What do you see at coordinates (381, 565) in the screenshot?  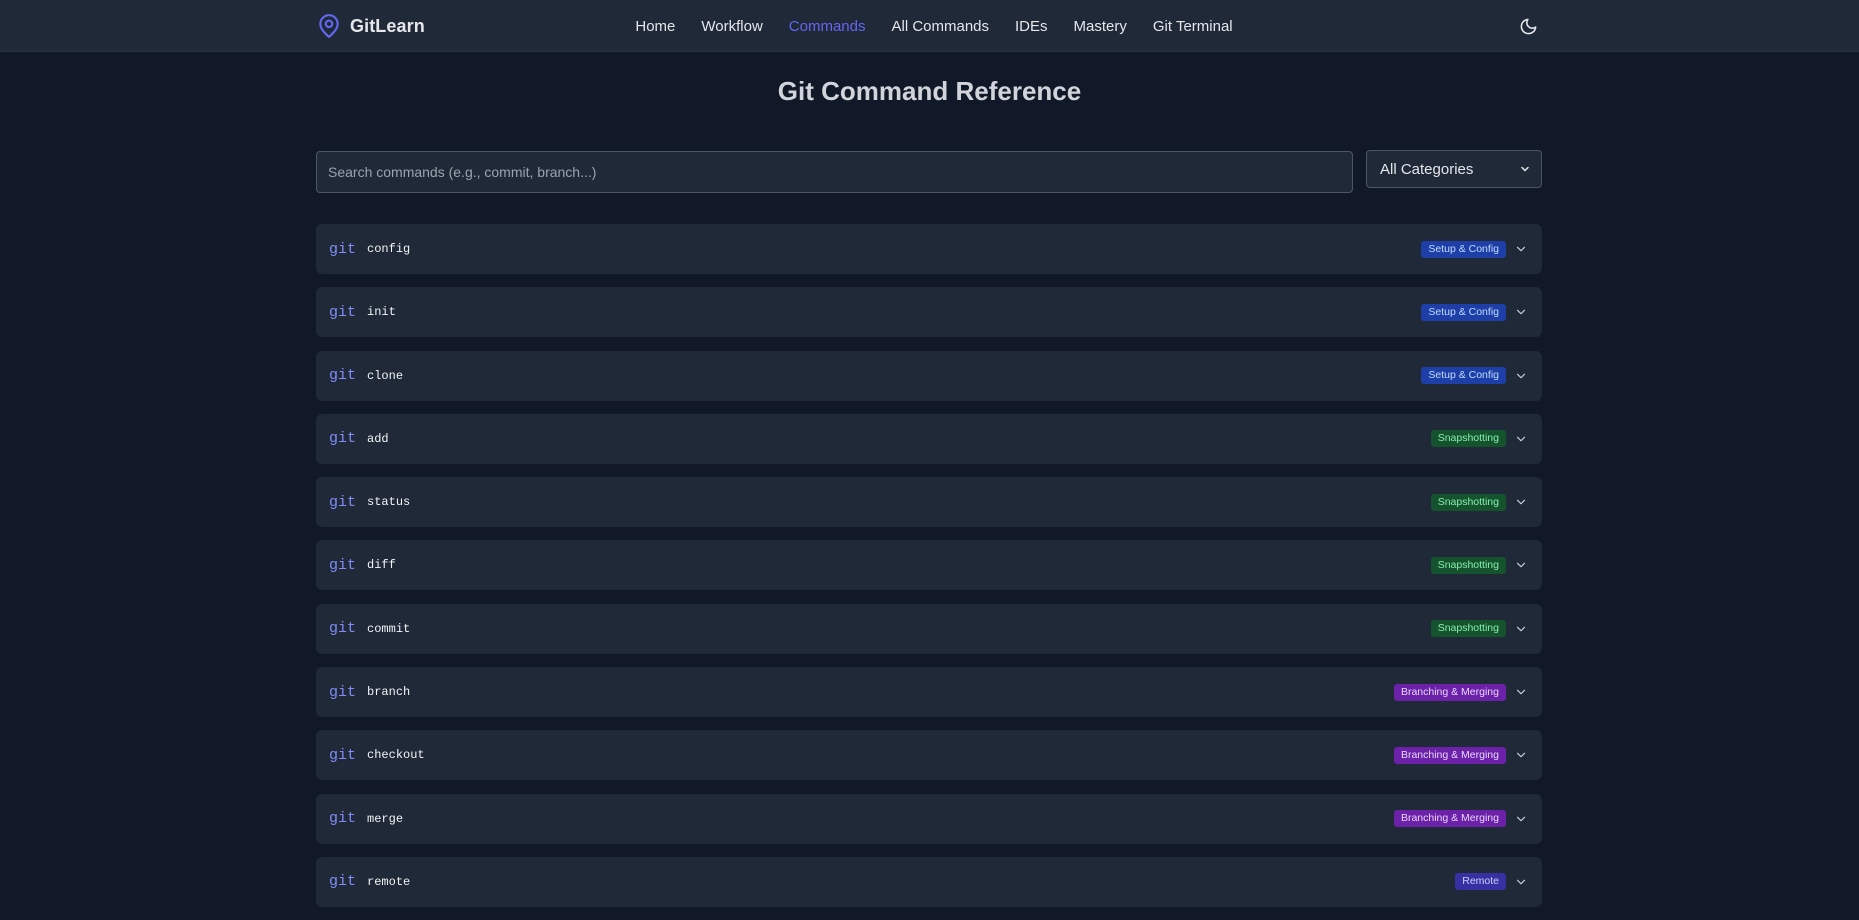 I see `command-name: diff` at bounding box center [381, 565].